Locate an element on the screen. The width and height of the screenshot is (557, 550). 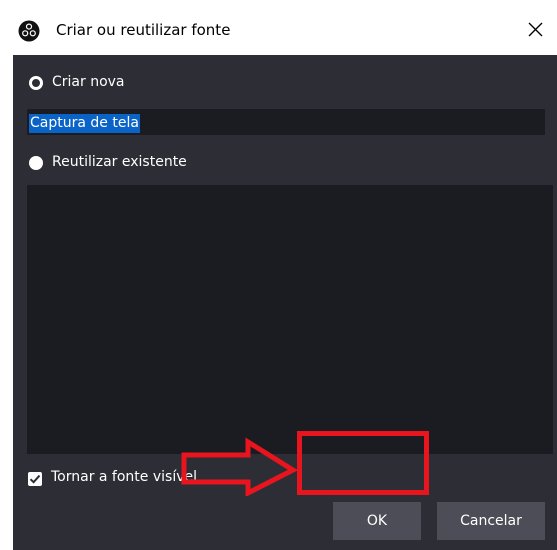
visible-checkbox is located at coordinates (35, 479).